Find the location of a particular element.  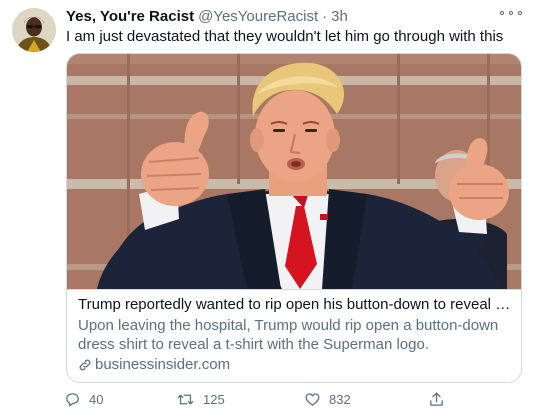

display-name: Yes, You're Racist is located at coordinates (130, 16).